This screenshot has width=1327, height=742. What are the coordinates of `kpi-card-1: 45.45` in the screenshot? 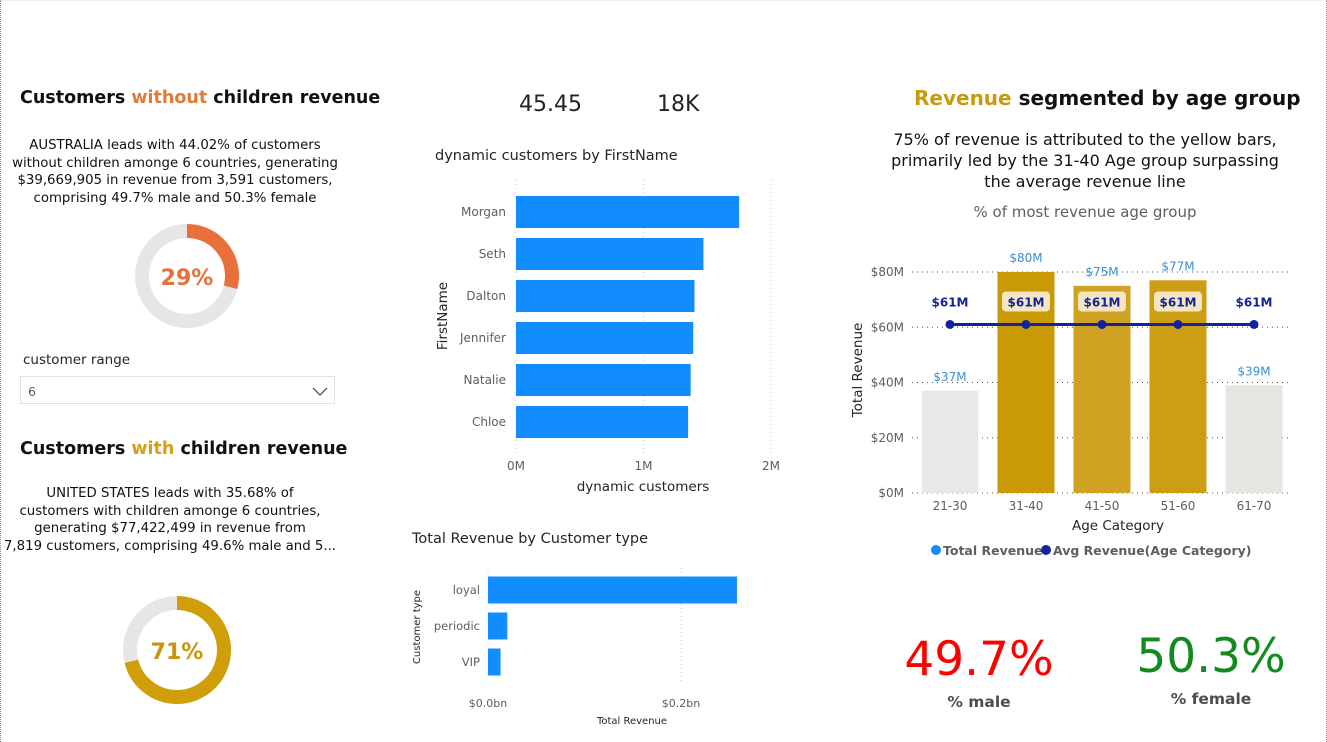 It's located at (550, 104).